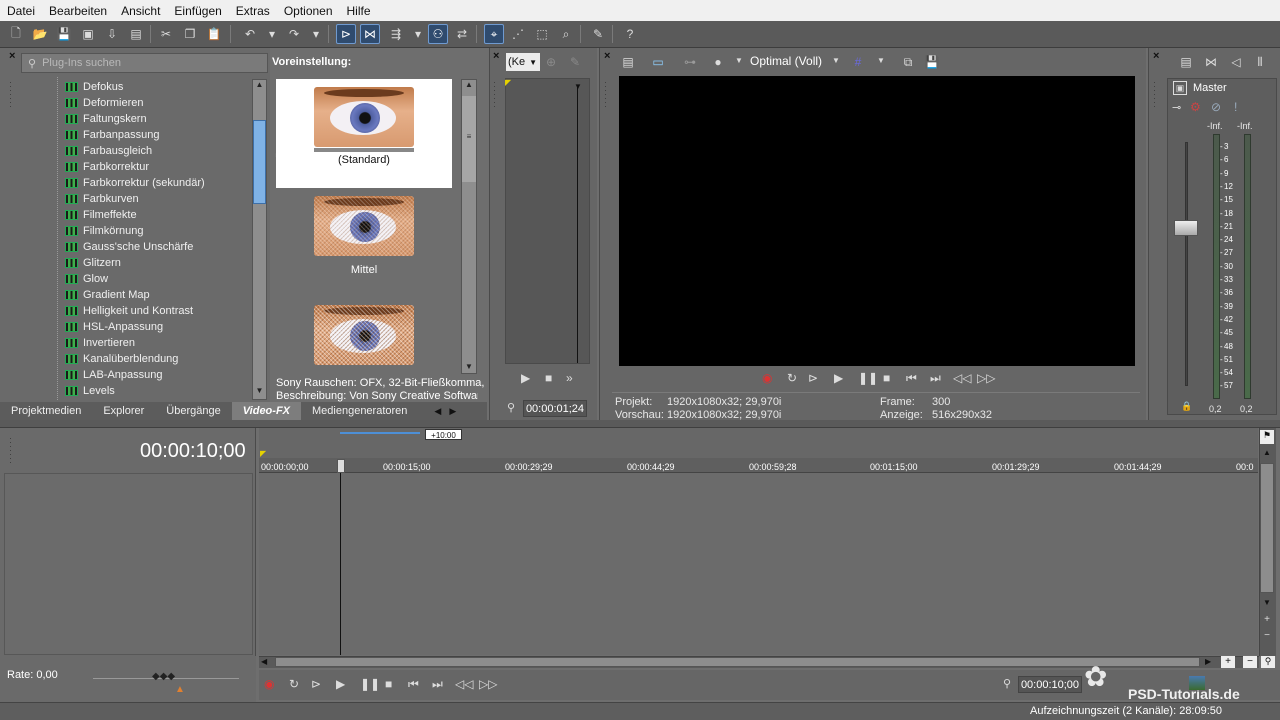  What do you see at coordinates (418, 34) in the screenshot?
I see `ripple-dropdown-icon: ▾` at bounding box center [418, 34].